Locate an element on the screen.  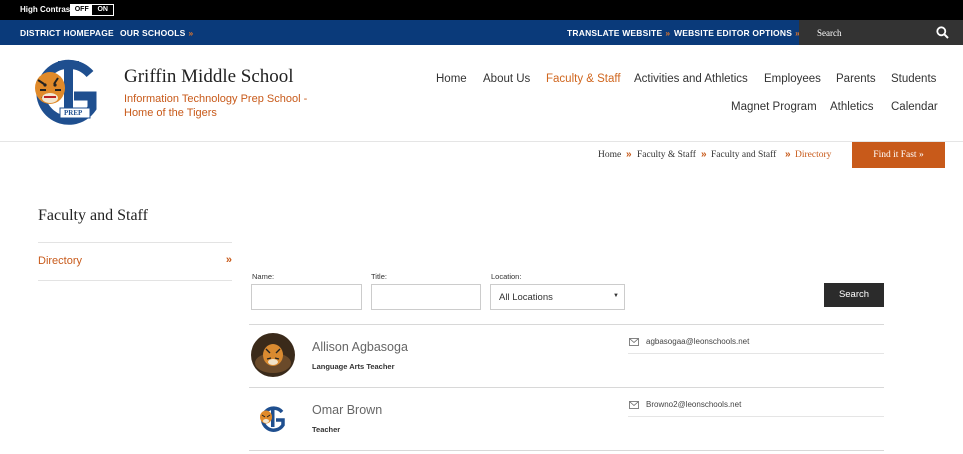
directory-search-button: Search is located at coordinates (854, 295).